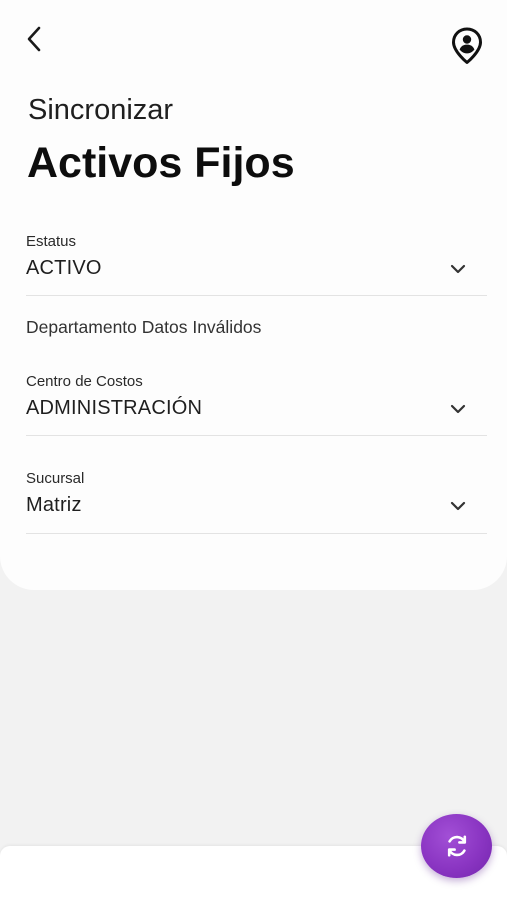 The image size is (507, 900). What do you see at coordinates (161, 163) in the screenshot?
I see `page-title: Activos Fijos` at bounding box center [161, 163].